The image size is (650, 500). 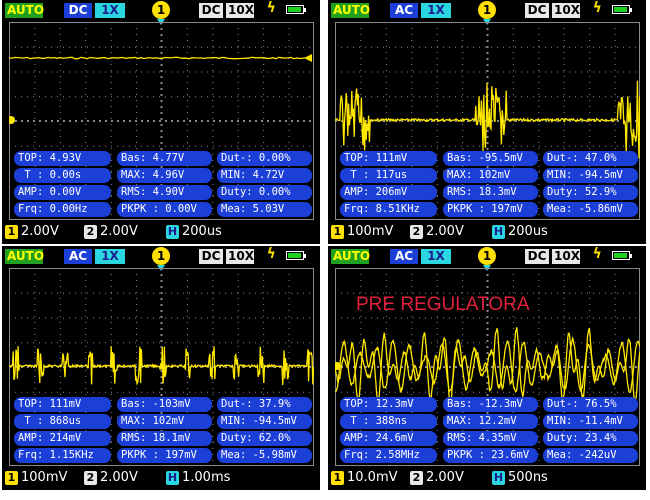 What do you see at coordinates (590, 404) in the screenshot?
I see `measurement-dutm: Dut-: 76.5%` at bounding box center [590, 404].